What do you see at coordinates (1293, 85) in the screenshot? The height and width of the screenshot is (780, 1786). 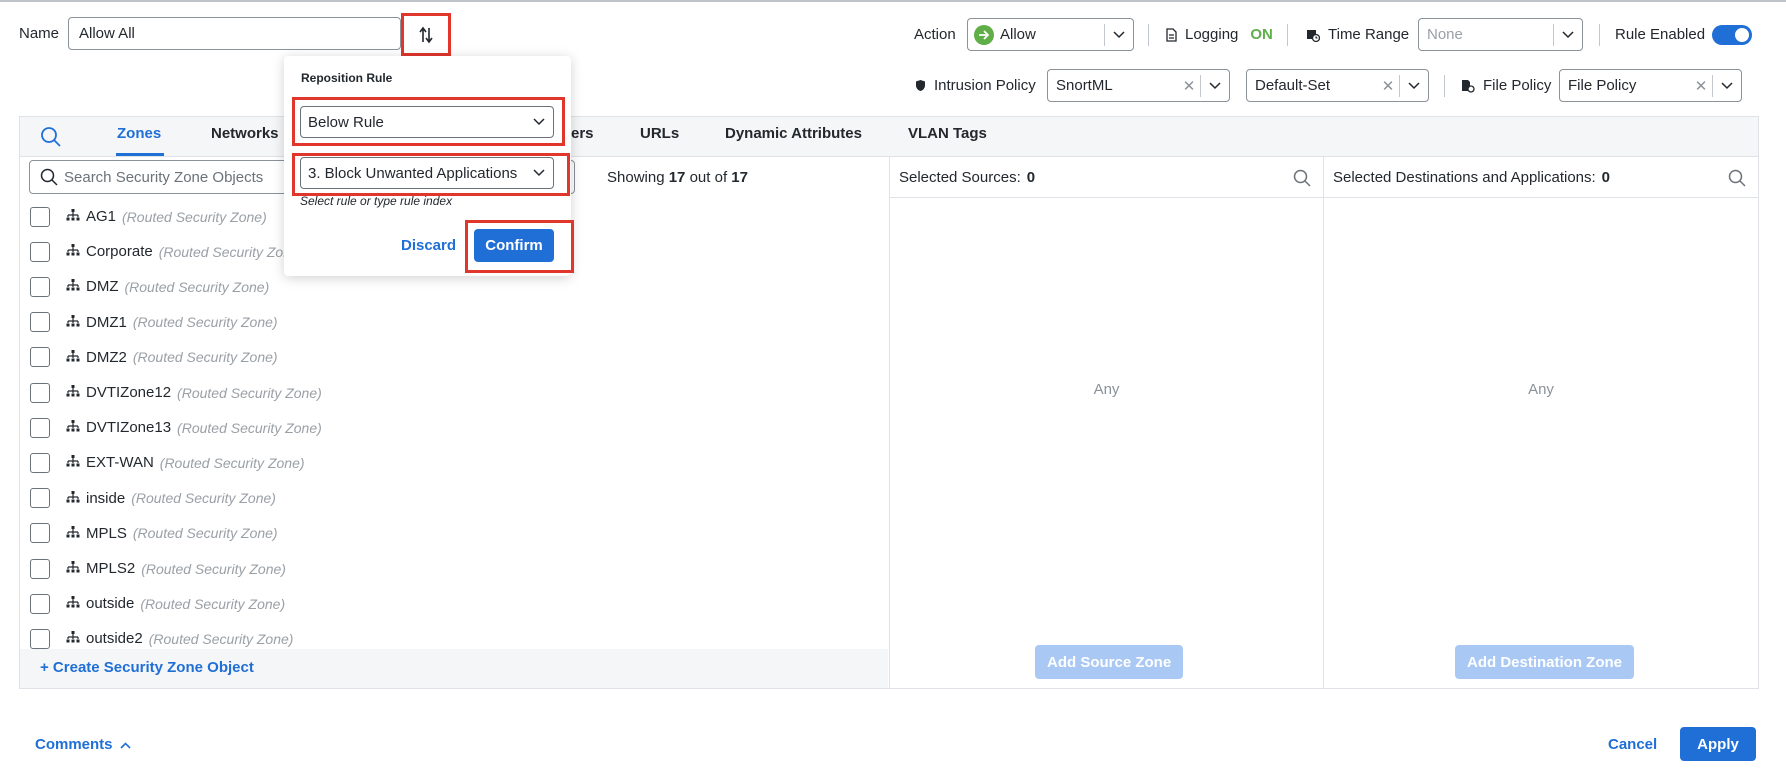 I see `variable-set-value: Default-Set` at bounding box center [1293, 85].